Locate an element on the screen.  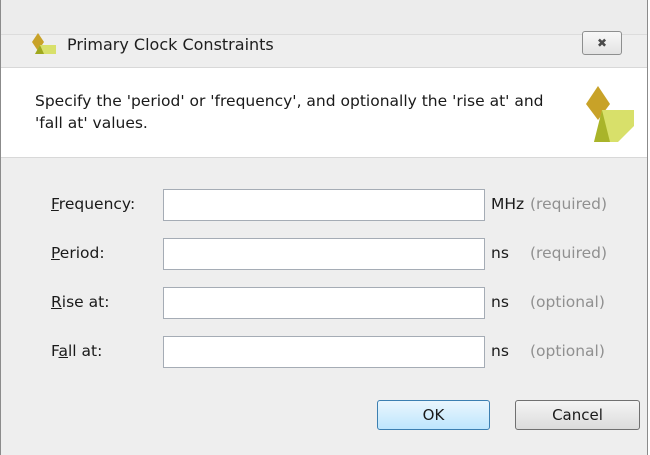
frequency-label: Frequency: is located at coordinates (93, 204).